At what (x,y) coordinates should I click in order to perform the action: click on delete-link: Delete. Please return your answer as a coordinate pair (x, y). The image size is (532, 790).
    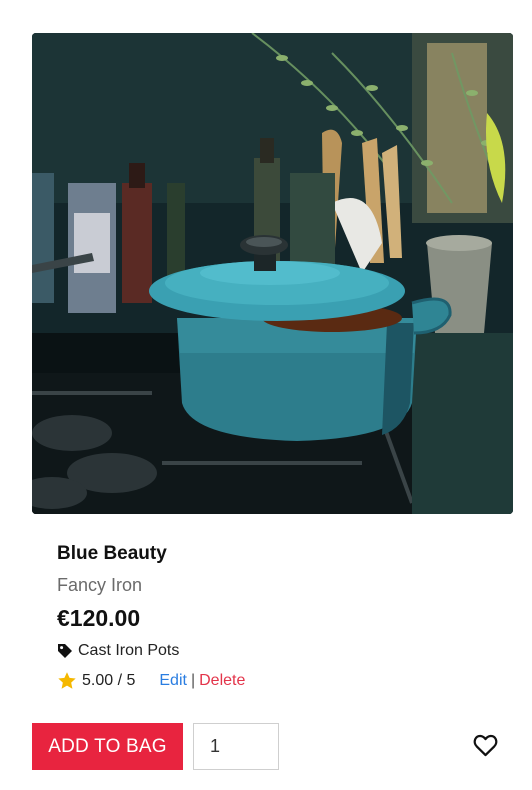
    Looking at the image, I should click on (222, 681).